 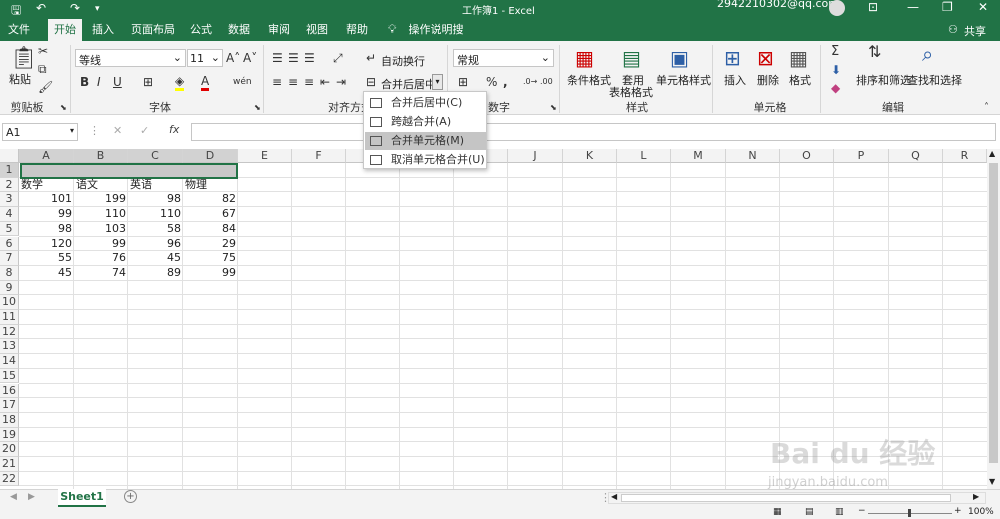 What do you see at coordinates (210, 244) in the screenshot?
I see `cell: 29` at bounding box center [210, 244].